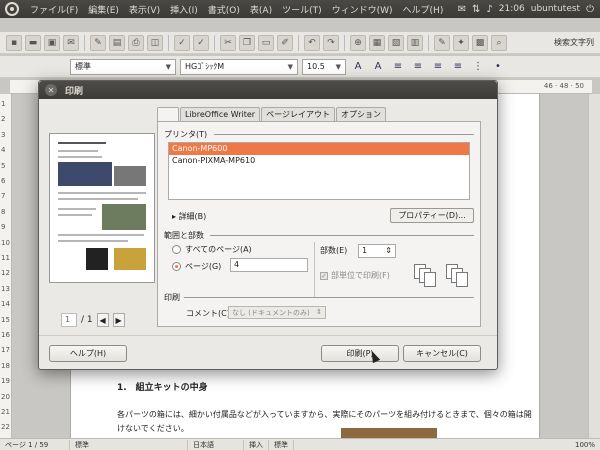 The height and width of the screenshot is (450, 600). What do you see at coordinates (14, 42) in the screenshot?
I see `new-document-icon: ▪` at bounding box center [14, 42].